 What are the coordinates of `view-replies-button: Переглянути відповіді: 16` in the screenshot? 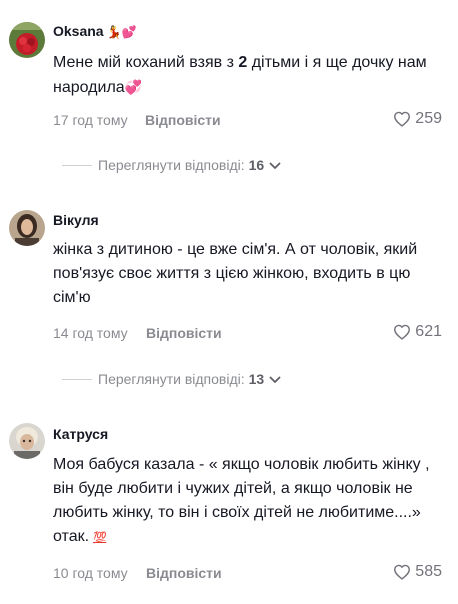 It's located at (171, 165).